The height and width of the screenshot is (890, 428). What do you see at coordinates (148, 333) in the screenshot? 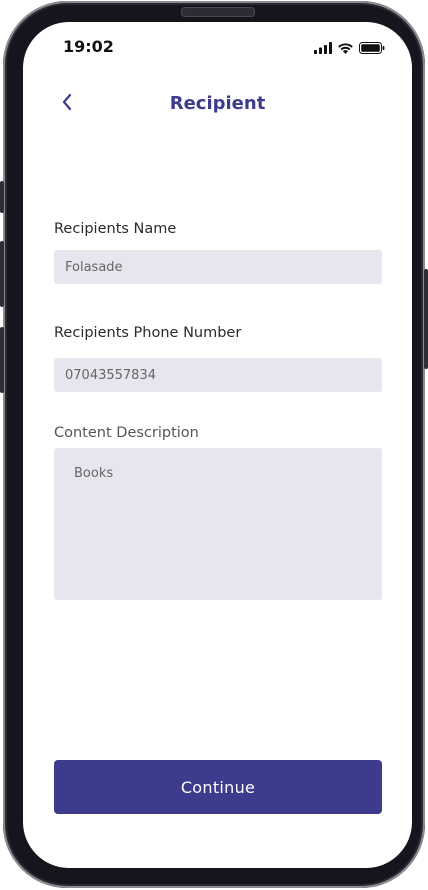
I see `recipient-phone-label: Recipients Phone Number` at bounding box center [148, 333].